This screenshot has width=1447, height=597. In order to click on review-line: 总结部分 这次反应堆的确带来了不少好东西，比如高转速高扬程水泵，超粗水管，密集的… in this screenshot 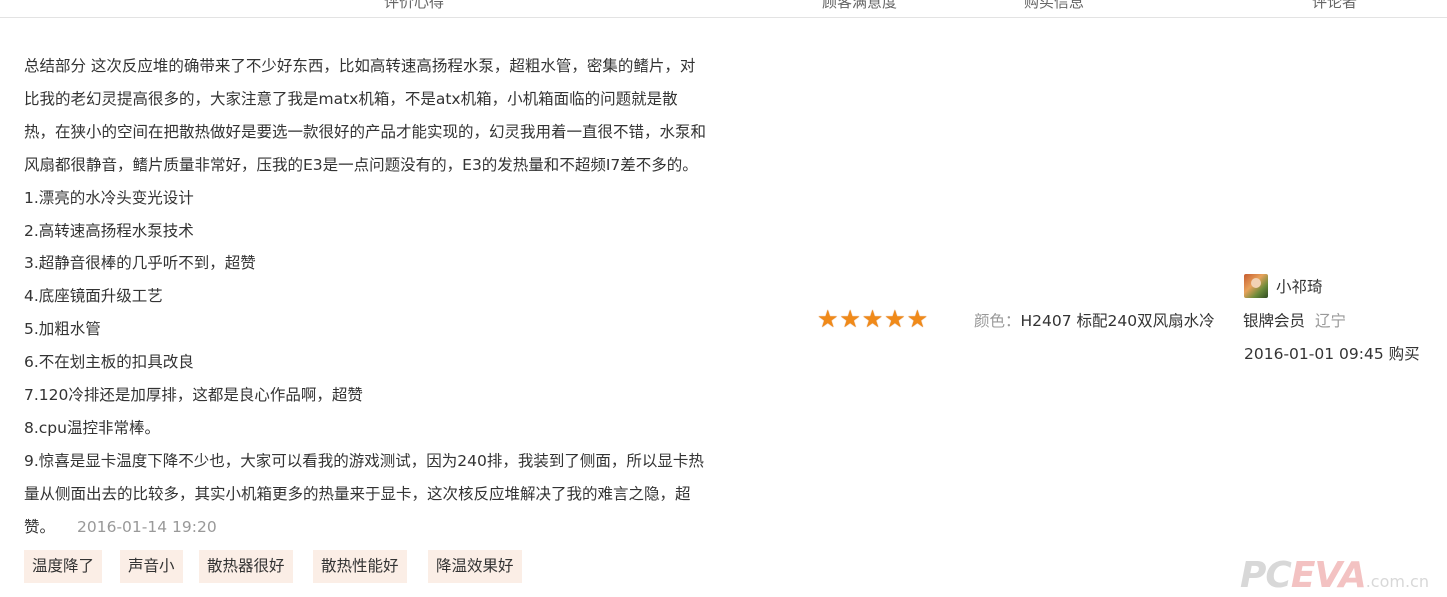, I will do `click(360, 66)`.